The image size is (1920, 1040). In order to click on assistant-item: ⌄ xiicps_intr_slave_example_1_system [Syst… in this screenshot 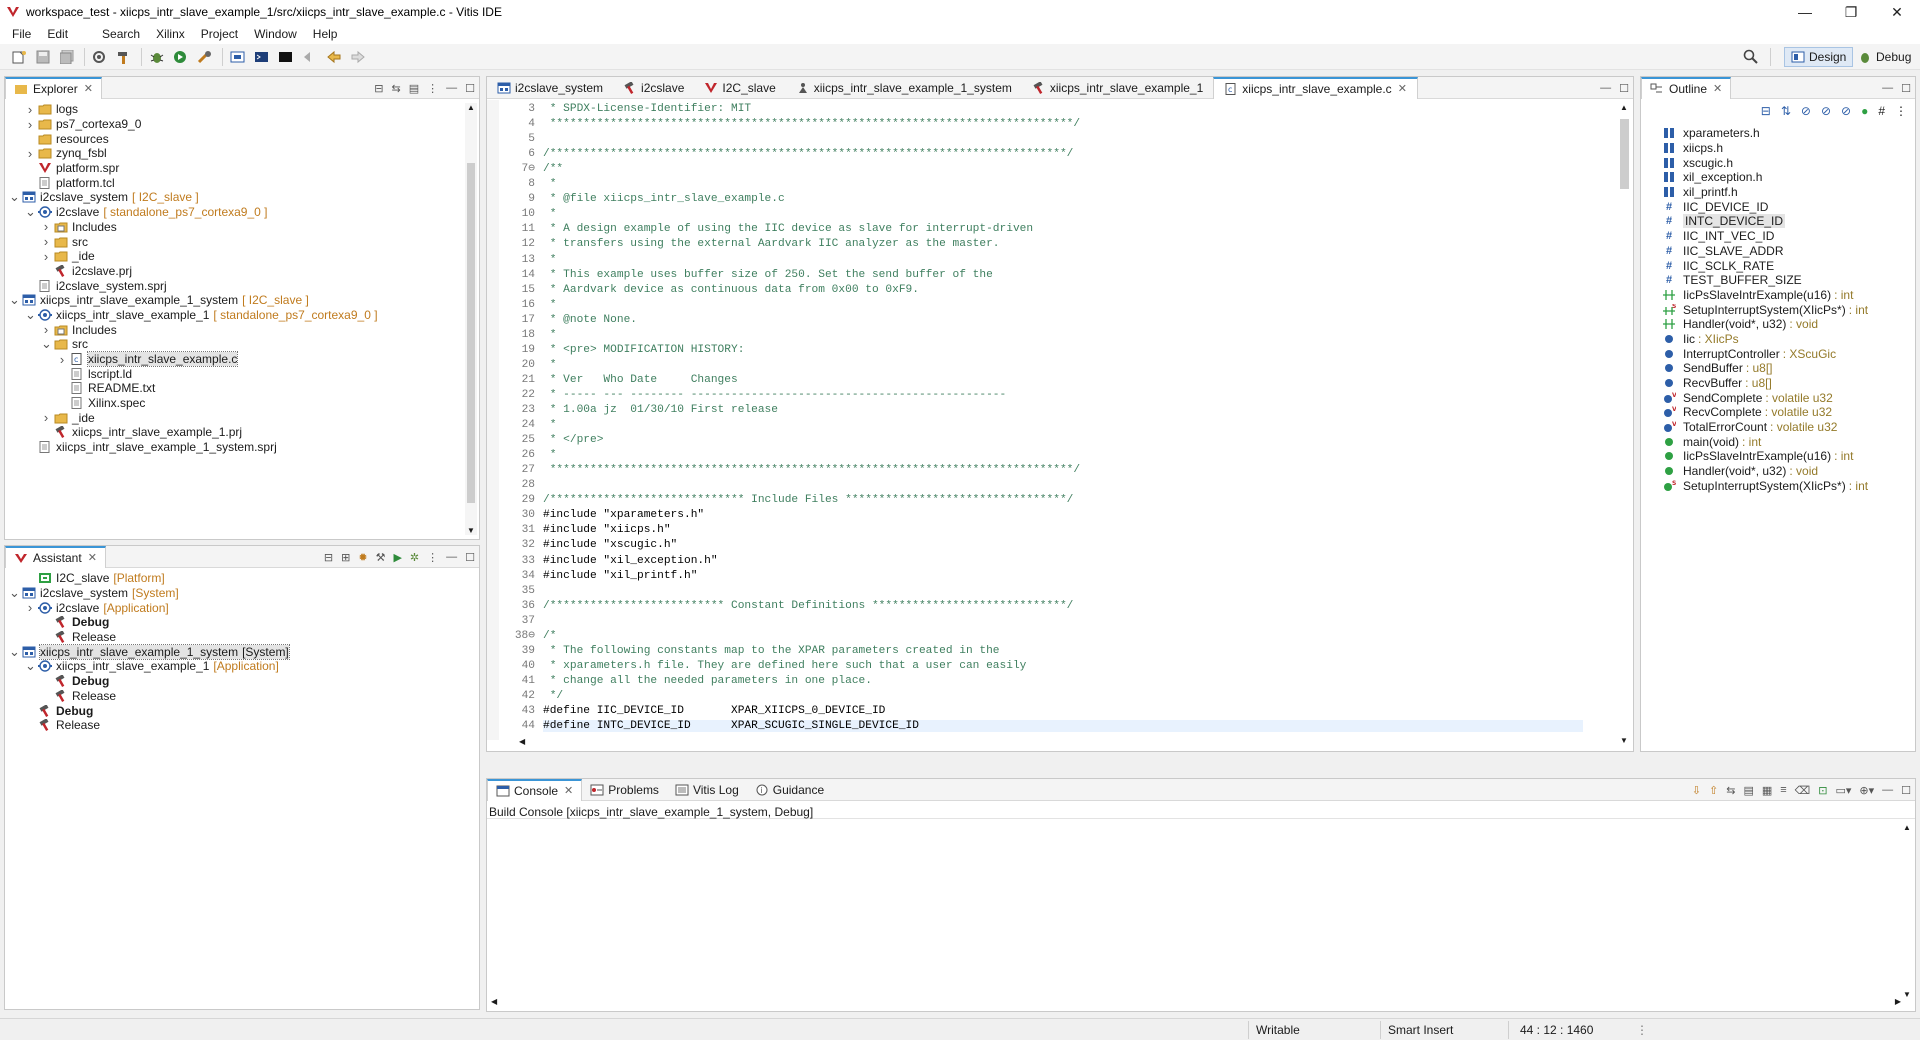, I will do `click(242, 651)`.